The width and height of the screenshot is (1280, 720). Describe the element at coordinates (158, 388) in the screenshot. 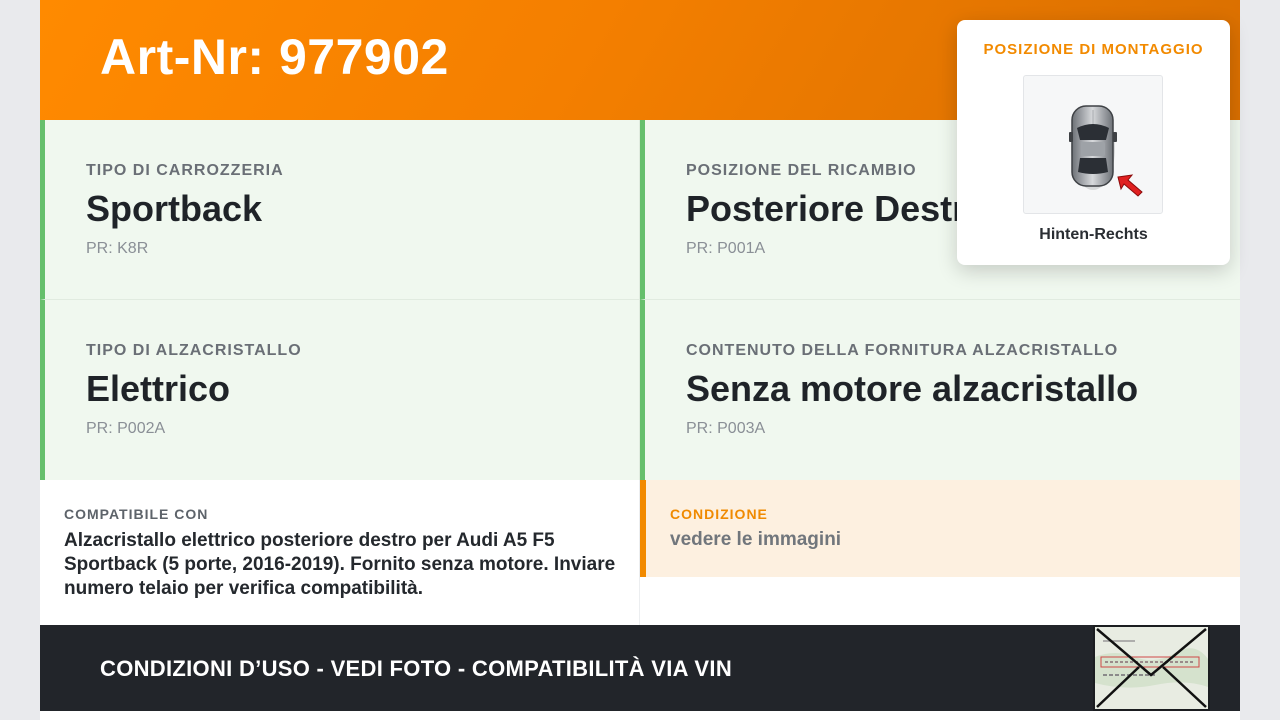

I see `attribute-value: Elettrico` at that location.